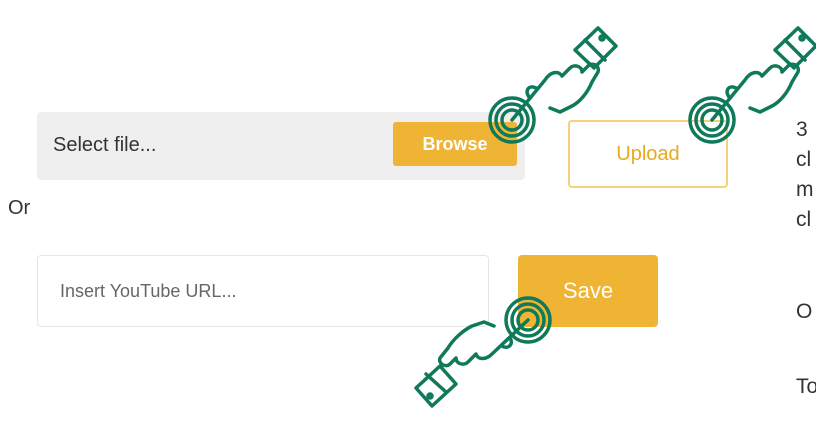 The image size is (816, 421). I want to click on upload-button: Upload, so click(648, 154).